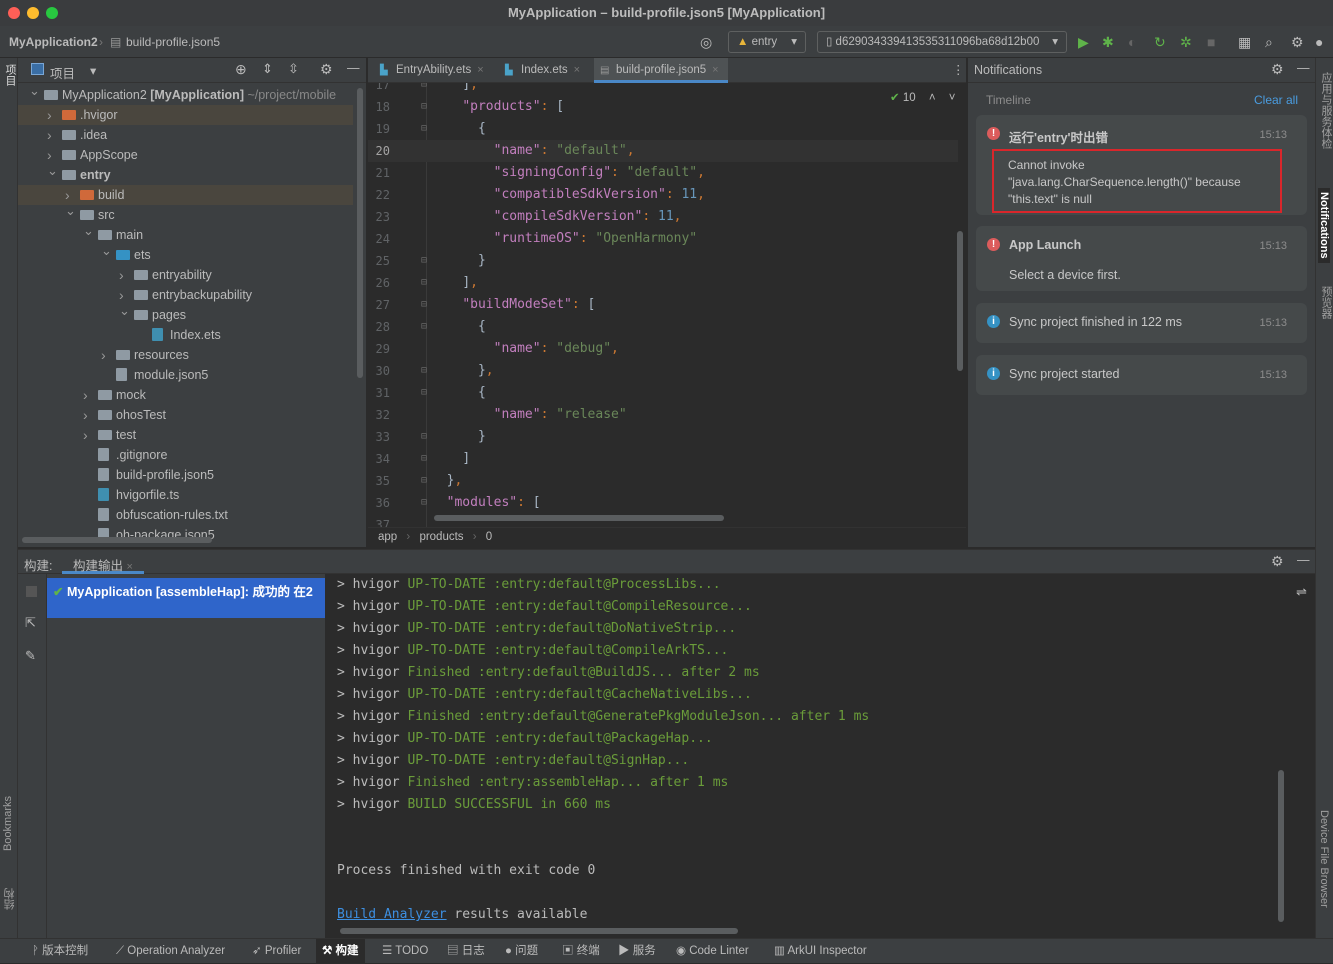 The image size is (1333, 964). Describe the element at coordinates (1324, 225) in the screenshot. I see `tool-window-notifications: Notifications` at that location.